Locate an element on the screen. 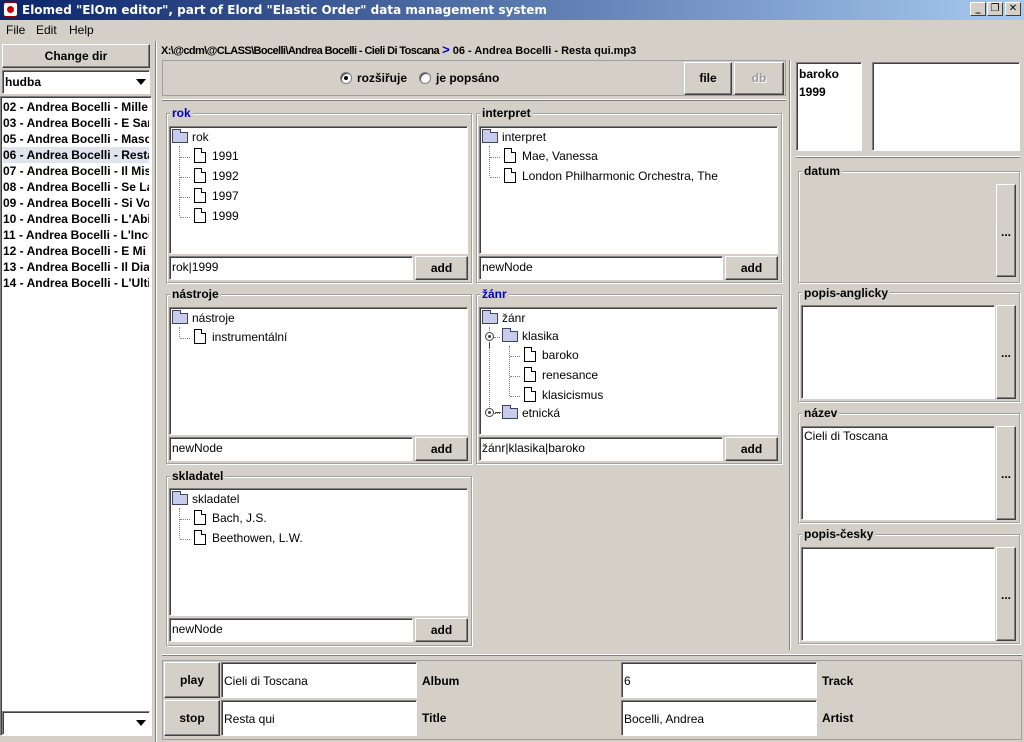  stop-button: stop is located at coordinates (192, 718).